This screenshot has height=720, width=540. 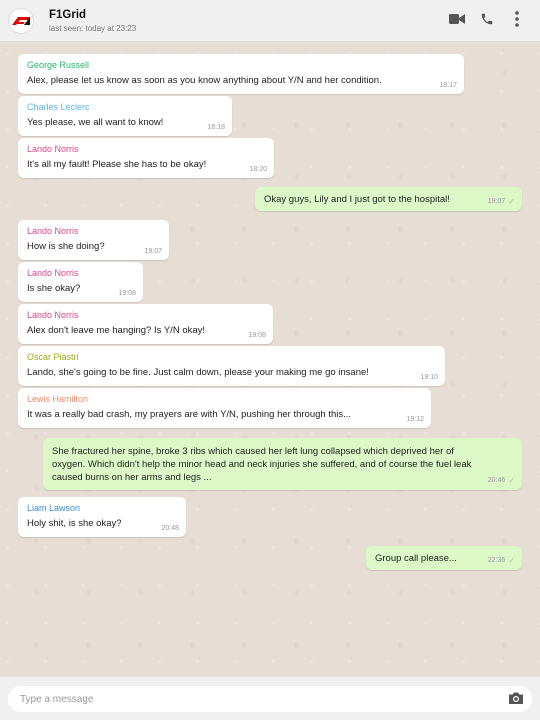 I want to click on message-time: 22:36, so click(x=496, y=560).